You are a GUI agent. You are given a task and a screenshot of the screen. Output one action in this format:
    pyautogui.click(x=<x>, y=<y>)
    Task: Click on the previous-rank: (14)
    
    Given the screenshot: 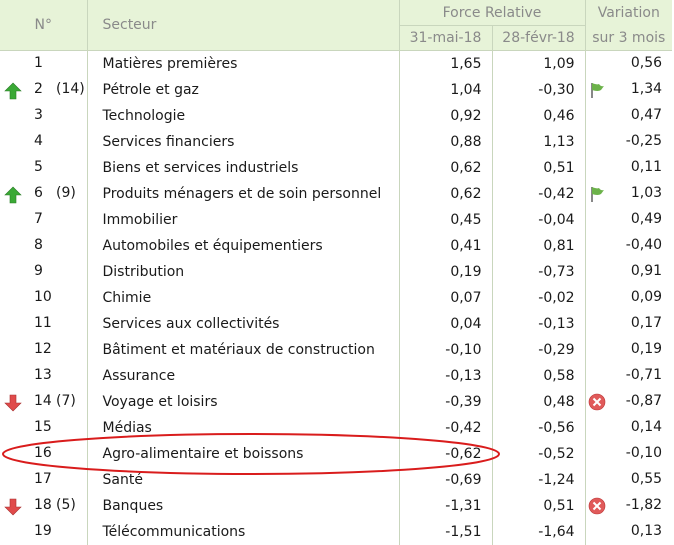 What is the action you would take?
    pyautogui.click(x=70, y=89)
    